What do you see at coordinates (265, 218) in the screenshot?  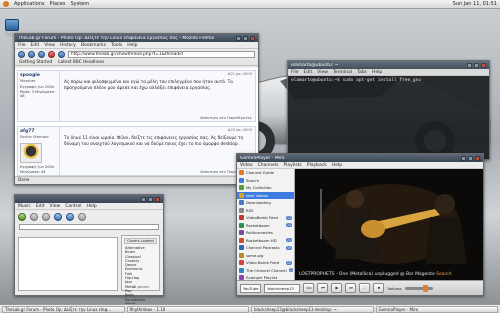 I see `sidebar-item: VideoBomb Feed 13` at bounding box center [265, 218].